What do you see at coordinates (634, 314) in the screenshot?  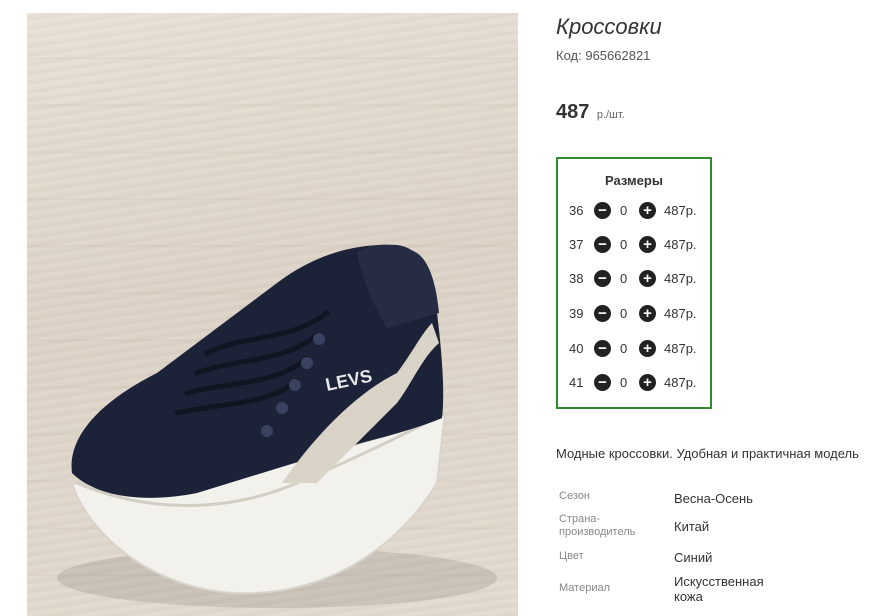 I see `size-row: 39 − 0 + 487р.` at bounding box center [634, 314].